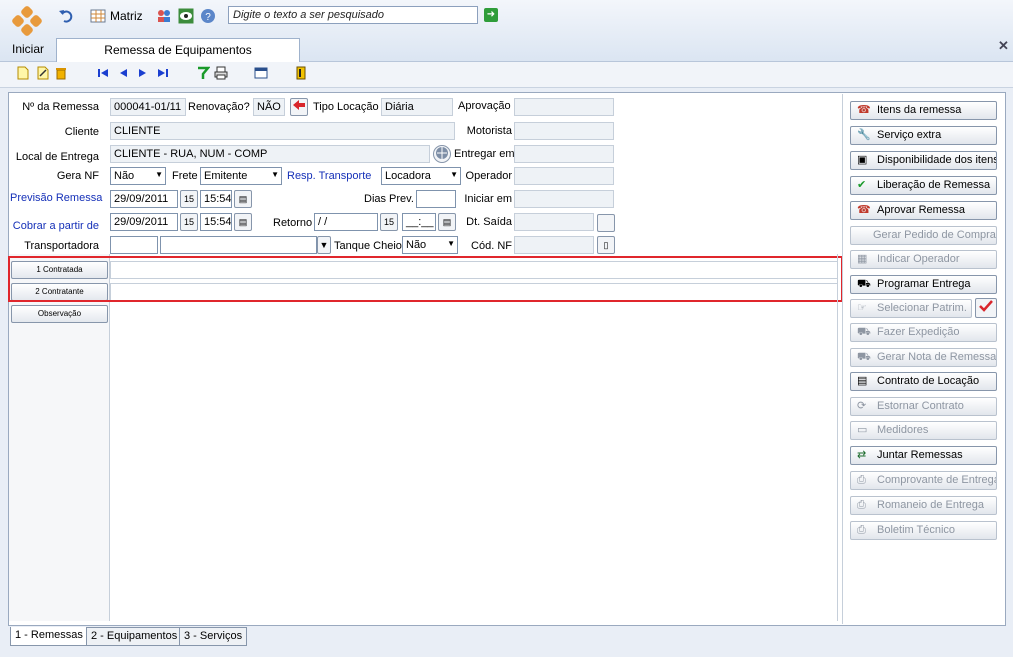 The width and height of the screenshot is (1013, 657). I want to click on meter-icon: ▭, so click(862, 430).